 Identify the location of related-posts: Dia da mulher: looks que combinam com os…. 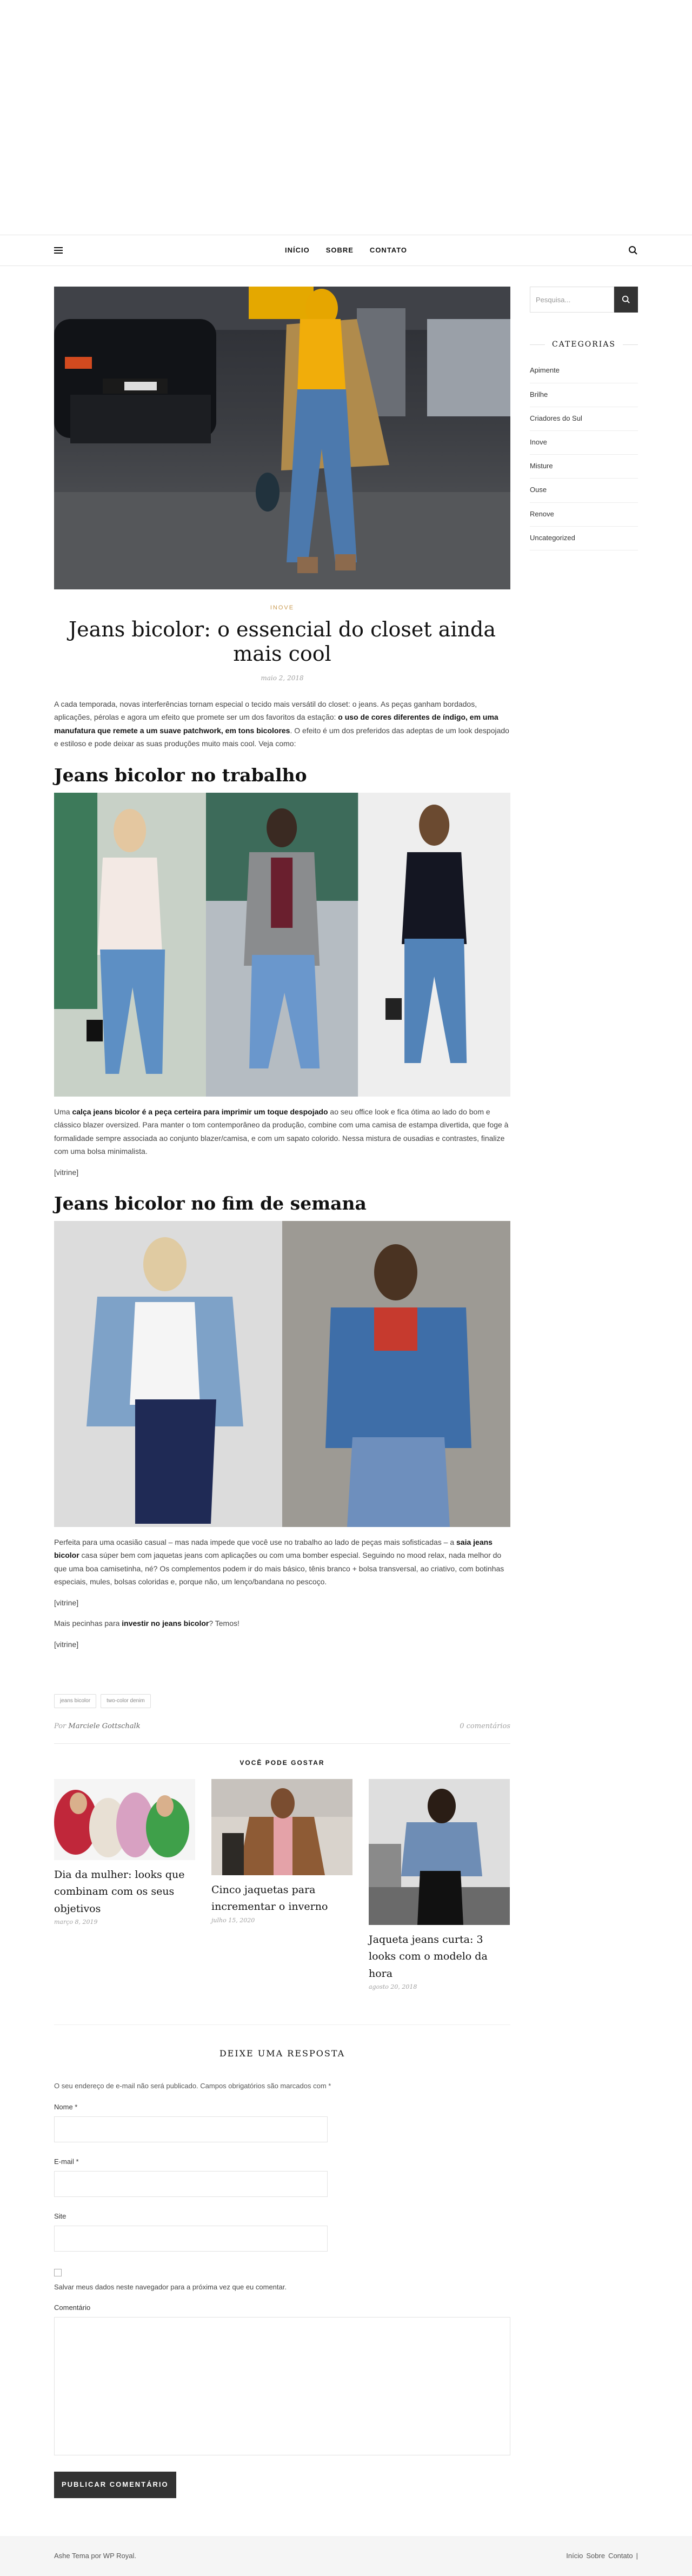
(282, 1885).